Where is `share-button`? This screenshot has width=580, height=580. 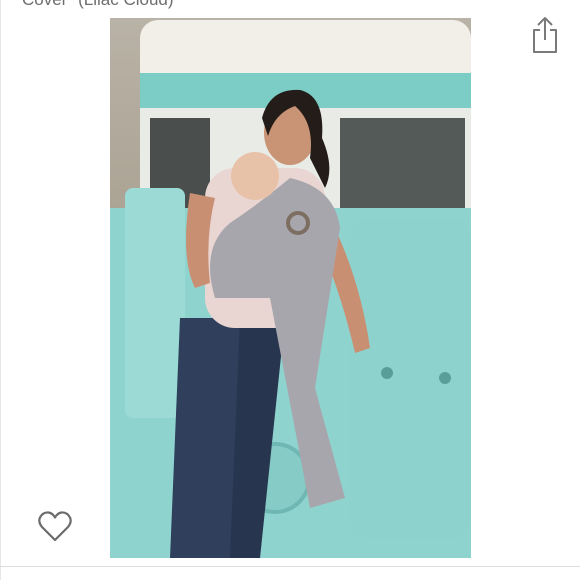 share-button is located at coordinates (545, 35).